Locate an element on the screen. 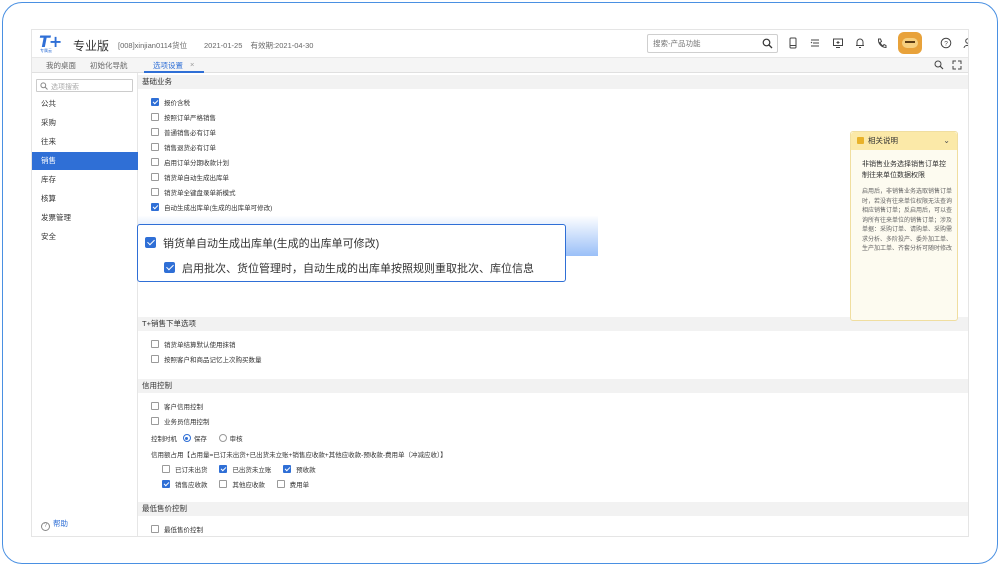 Image resolution: width=1000 pixels, height=566 pixels. sidebar-item-inventory: 库存 is located at coordinates (85, 180).